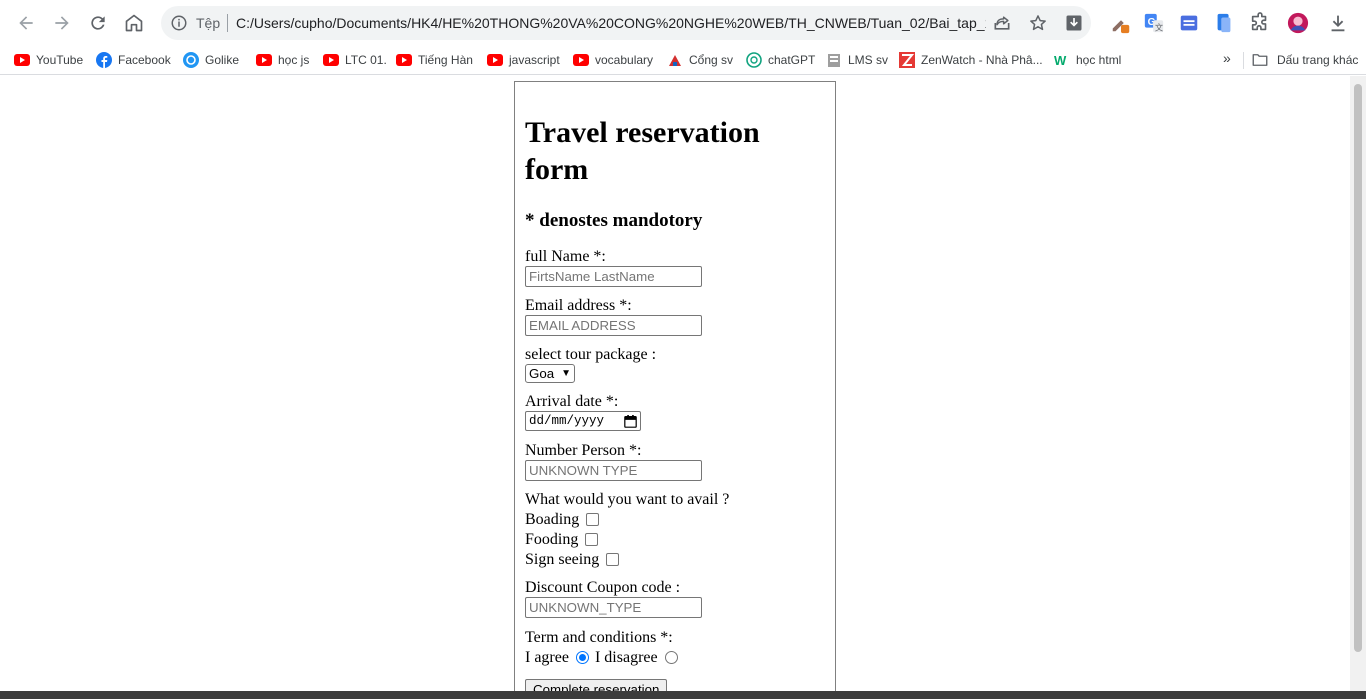 The width and height of the screenshot is (1366, 699). Describe the element at coordinates (547, 657) in the screenshot. I see `agree-label: I agree` at that location.